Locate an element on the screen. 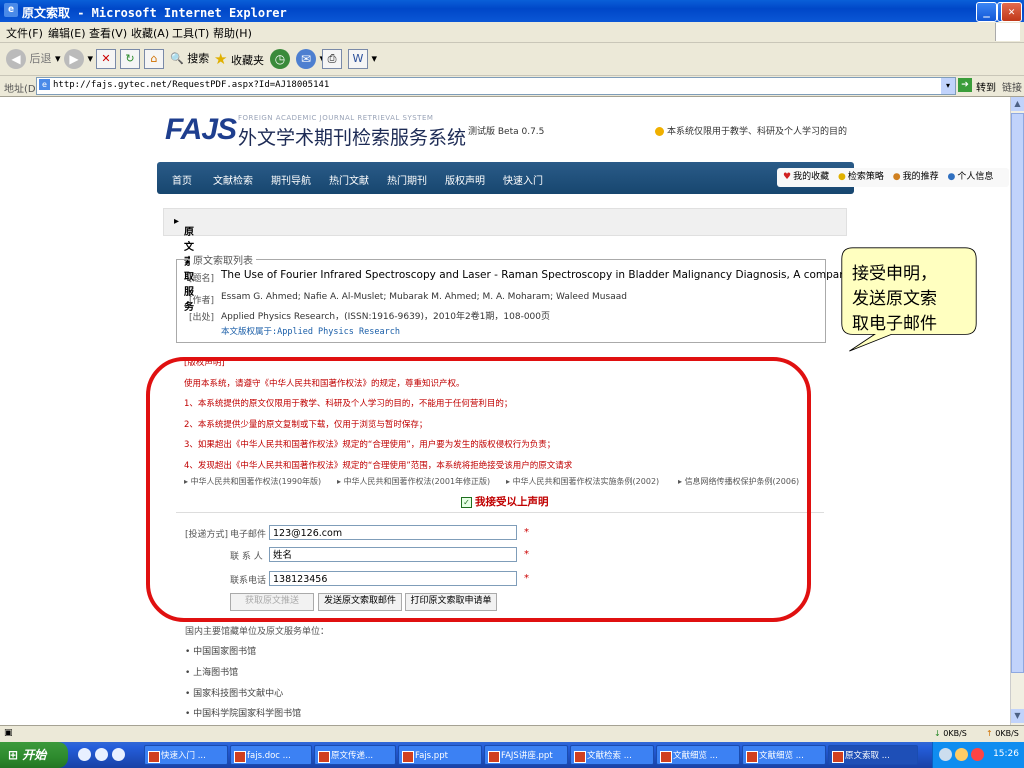 The width and height of the screenshot is (1024, 768). address-label: 地址(D) is located at coordinates (22, 89).